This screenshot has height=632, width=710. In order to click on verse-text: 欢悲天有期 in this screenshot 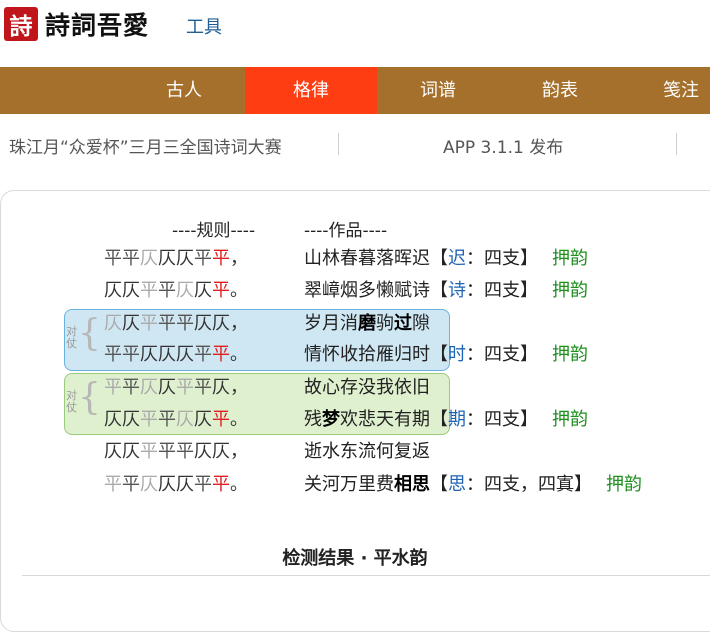, I will do `click(385, 419)`.